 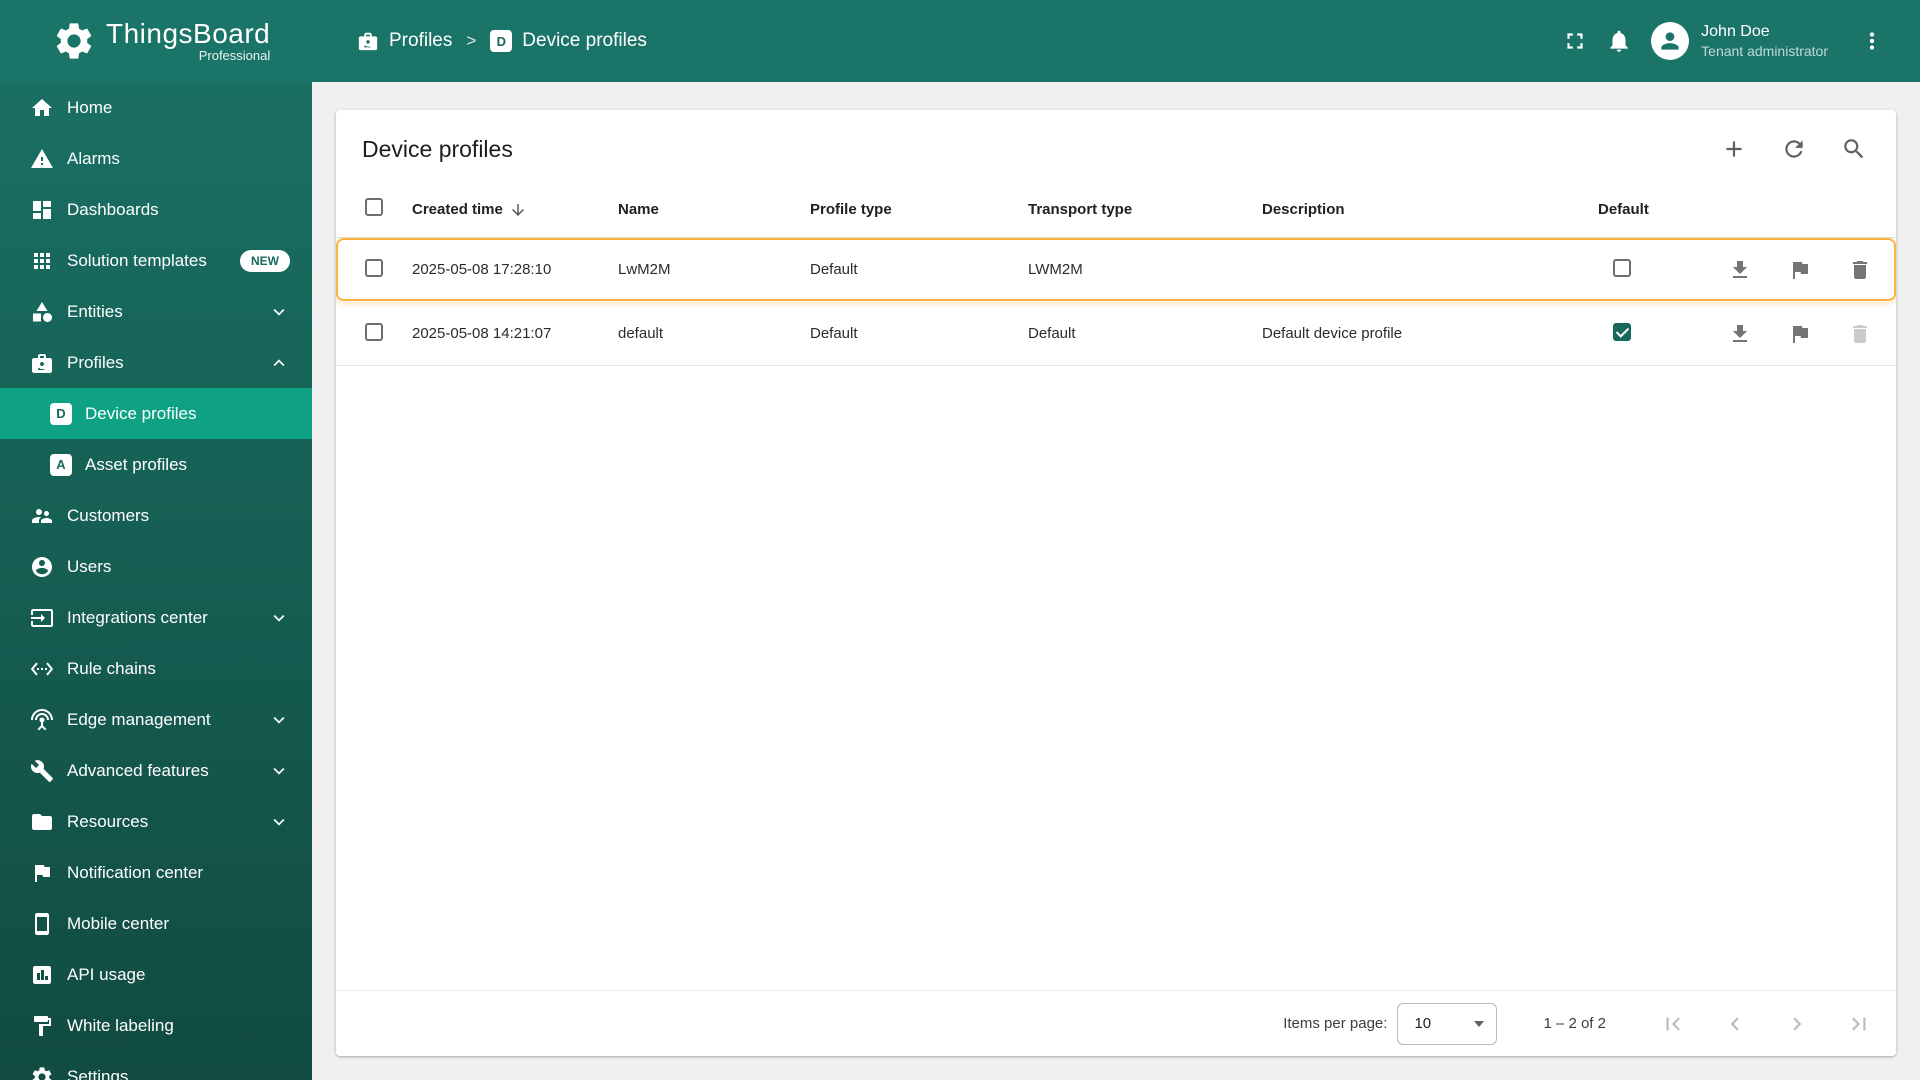 I want to click on profiles-icon, so click(x=42, y=363).